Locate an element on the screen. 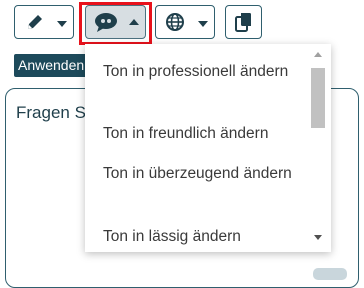 This screenshot has width=364, height=288. scroll-up-arrow-icon is located at coordinates (318, 54).